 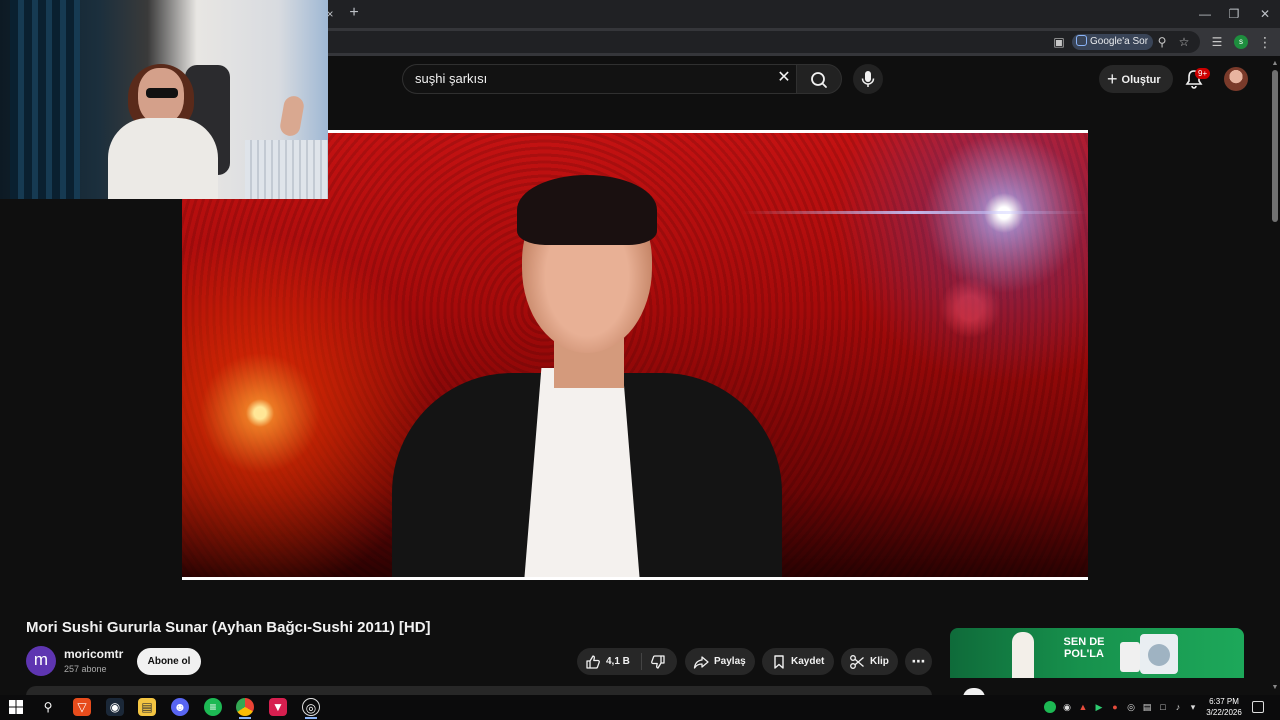 I want to click on microphone-icon, so click(x=868, y=79).